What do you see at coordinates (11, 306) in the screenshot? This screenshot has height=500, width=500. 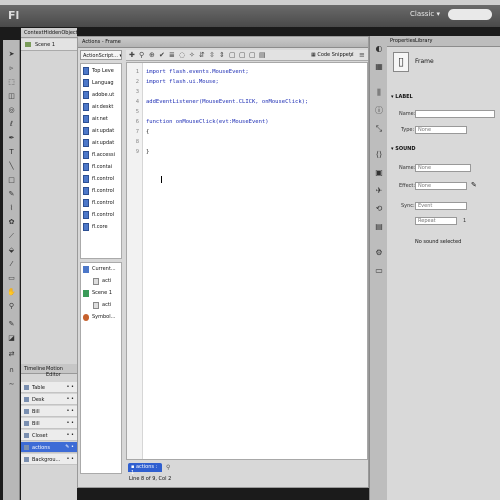 I see `zoom-tool-icon: ⚲` at bounding box center [11, 306].